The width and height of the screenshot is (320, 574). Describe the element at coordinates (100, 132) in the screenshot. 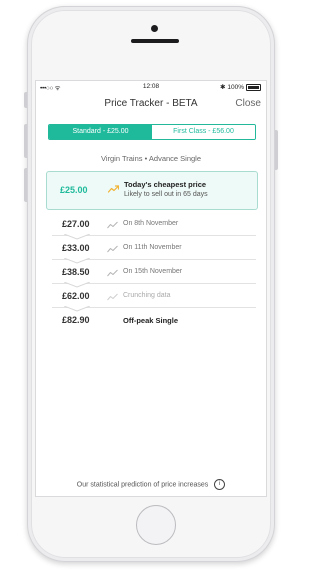

I see `standard-fare-tab: Standard - £25.00` at that location.